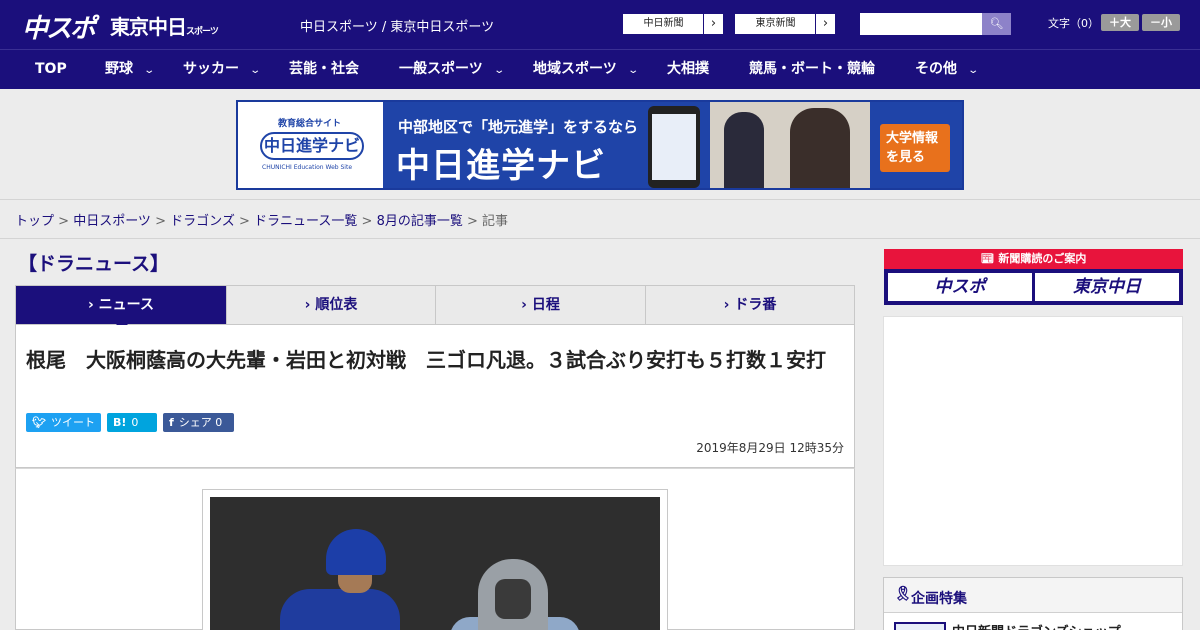  Describe the element at coordinates (936, 69) in the screenshot. I see `nav-label: その他` at that location.